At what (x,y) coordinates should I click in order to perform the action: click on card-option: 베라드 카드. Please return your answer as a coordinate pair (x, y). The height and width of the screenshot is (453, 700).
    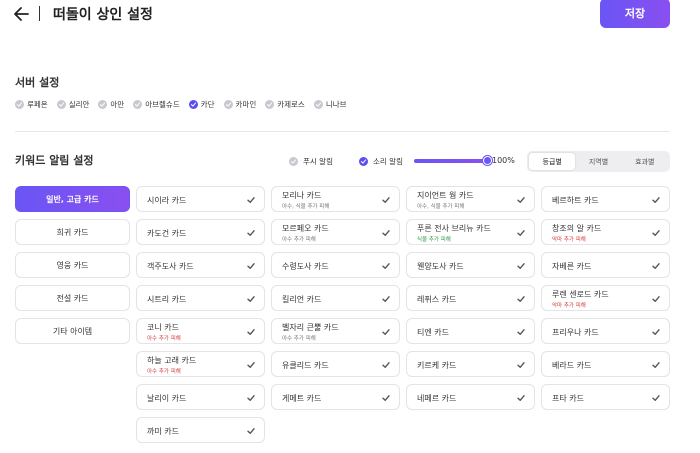
    Looking at the image, I should click on (605, 364).